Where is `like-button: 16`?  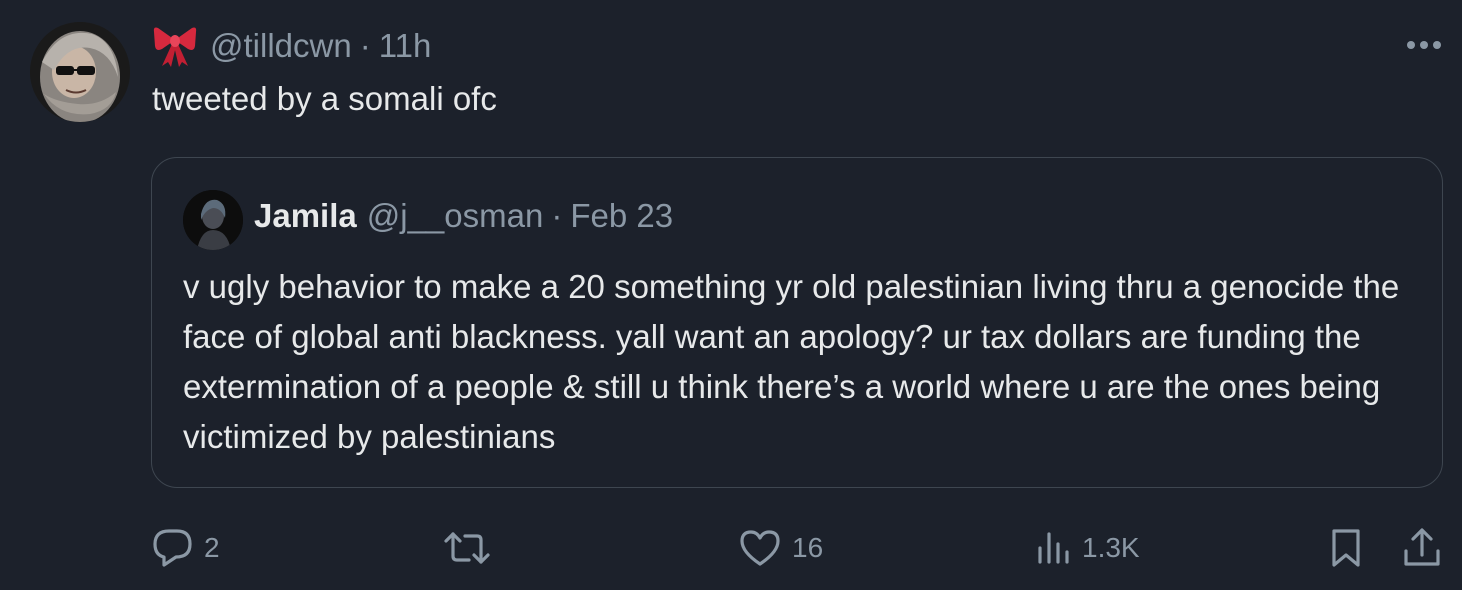 like-button: 16 is located at coordinates (780, 548).